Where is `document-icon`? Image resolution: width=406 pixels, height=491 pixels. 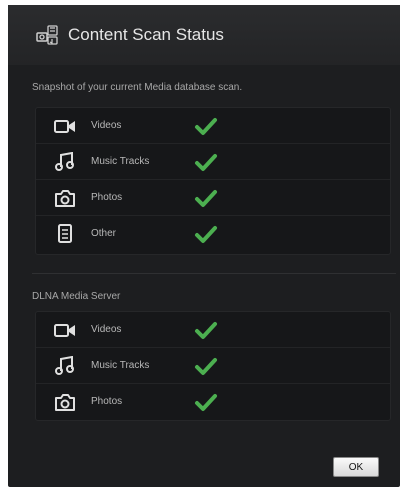 document-icon is located at coordinates (65, 233).